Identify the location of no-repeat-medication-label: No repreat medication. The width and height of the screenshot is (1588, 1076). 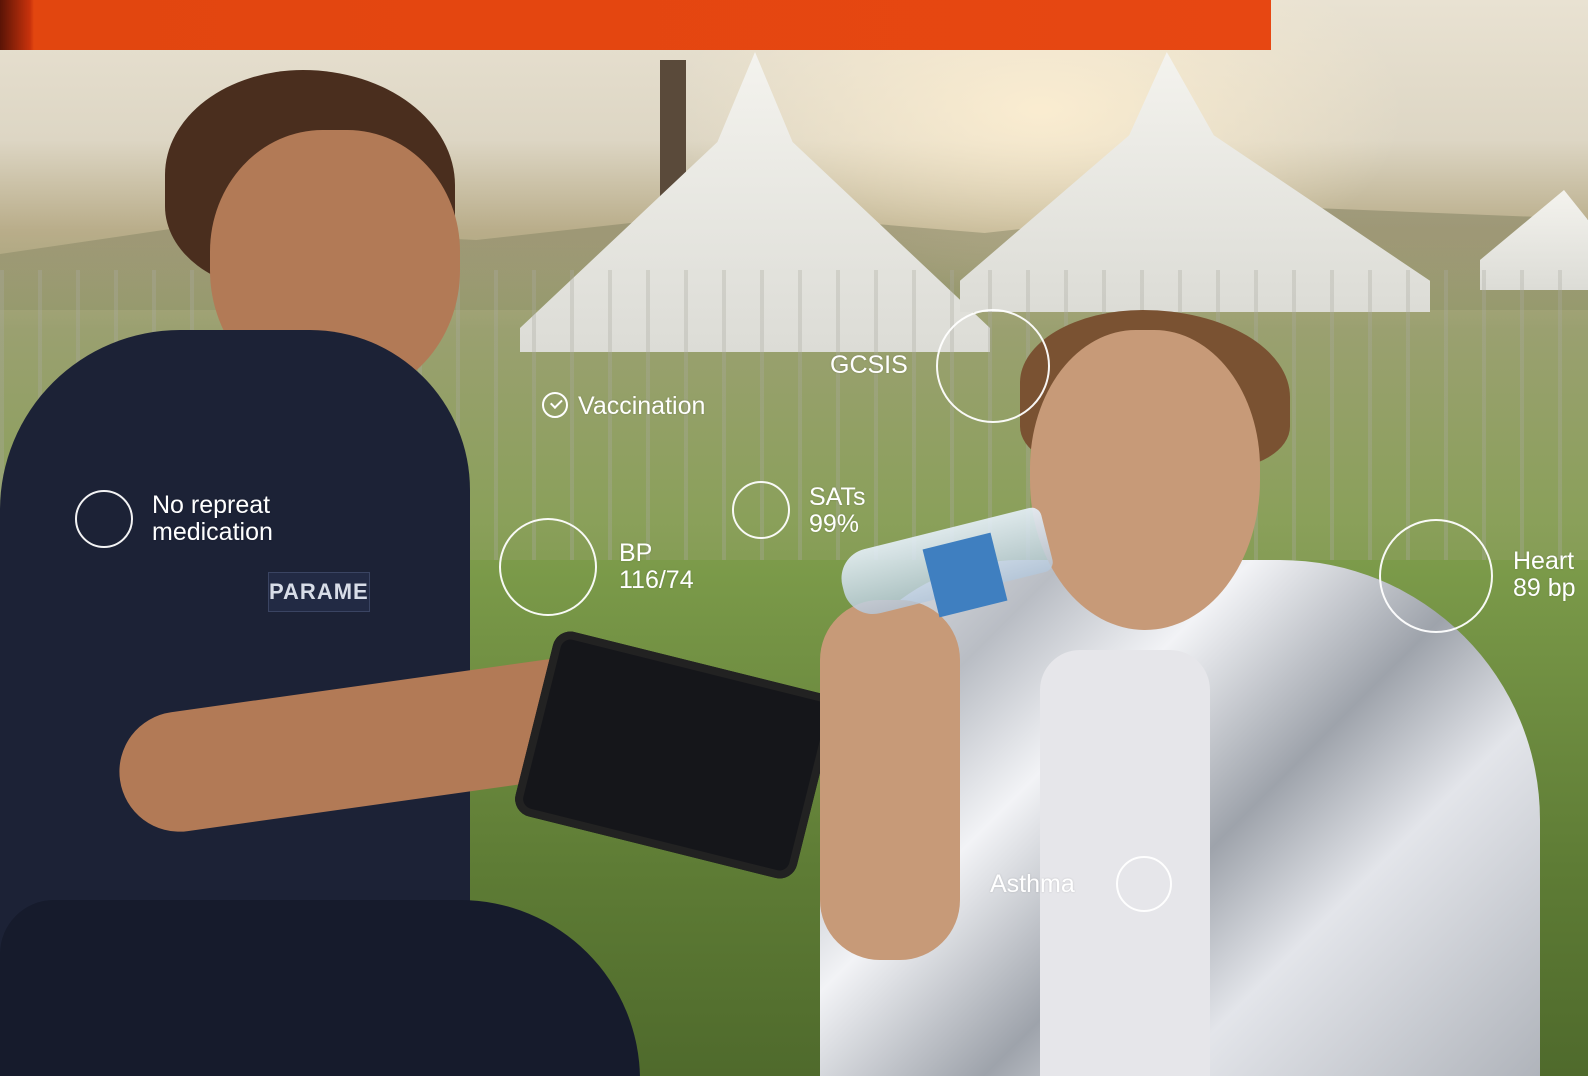
(212, 518).